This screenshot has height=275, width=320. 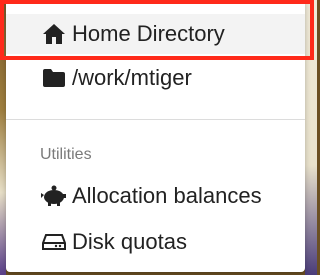 I want to click on menu-item-allocation-balances: Allocation balances, so click(x=155, y=196).